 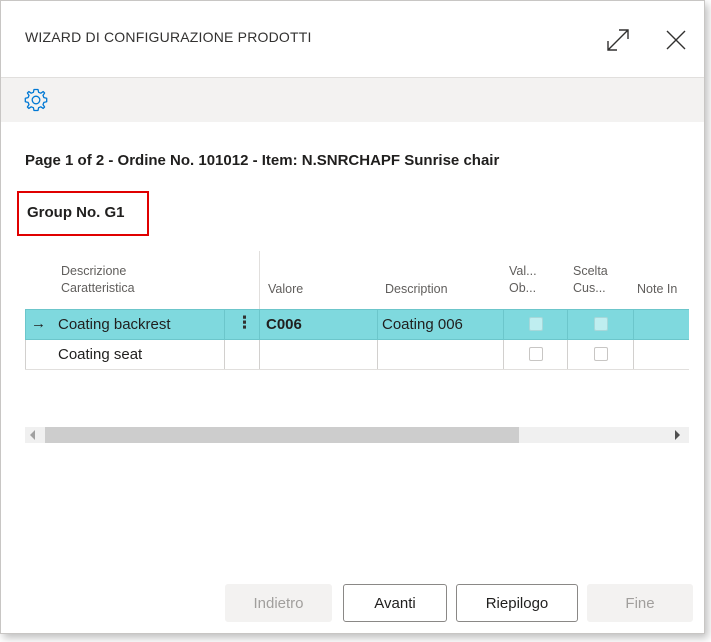 I want to click on close-icon, so click(x=676, y=40).